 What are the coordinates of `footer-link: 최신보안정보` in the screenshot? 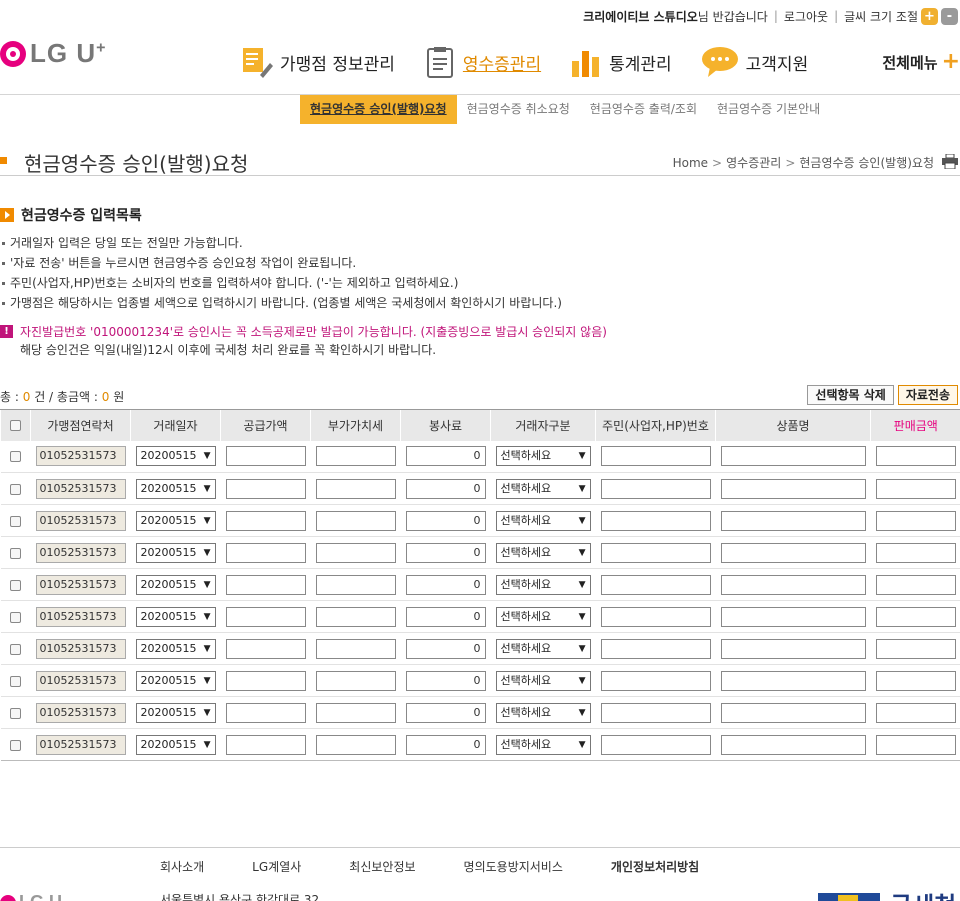 It's located at (382, 866).